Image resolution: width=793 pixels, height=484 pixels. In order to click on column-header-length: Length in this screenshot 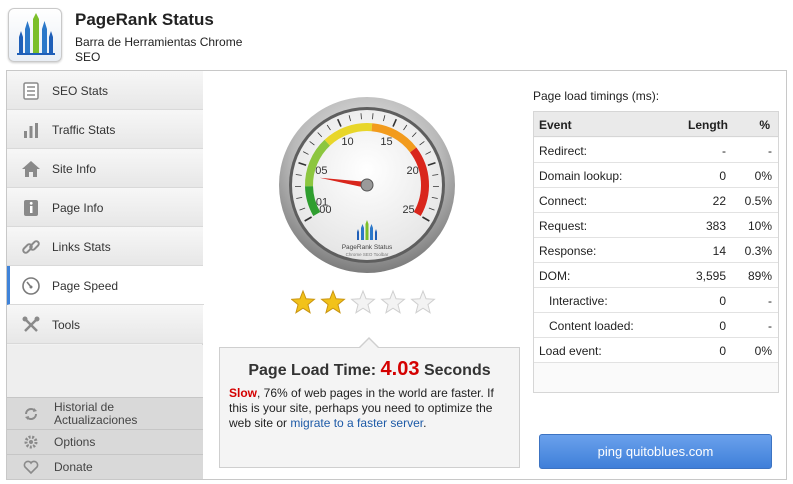, I will do `click(708, 125)`.